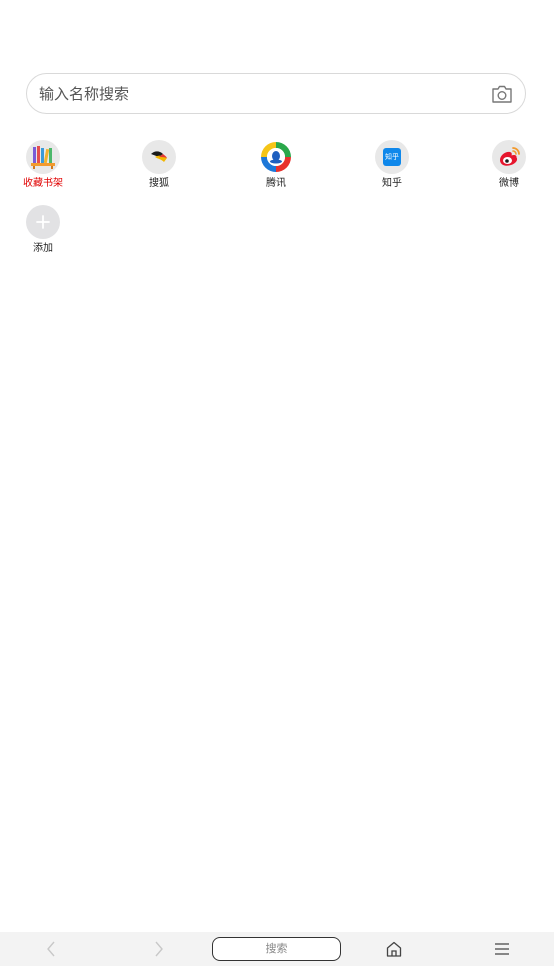  Describe the element at coordinates (509, 157) in the screenshot. I see `weibo-icon` at that location.